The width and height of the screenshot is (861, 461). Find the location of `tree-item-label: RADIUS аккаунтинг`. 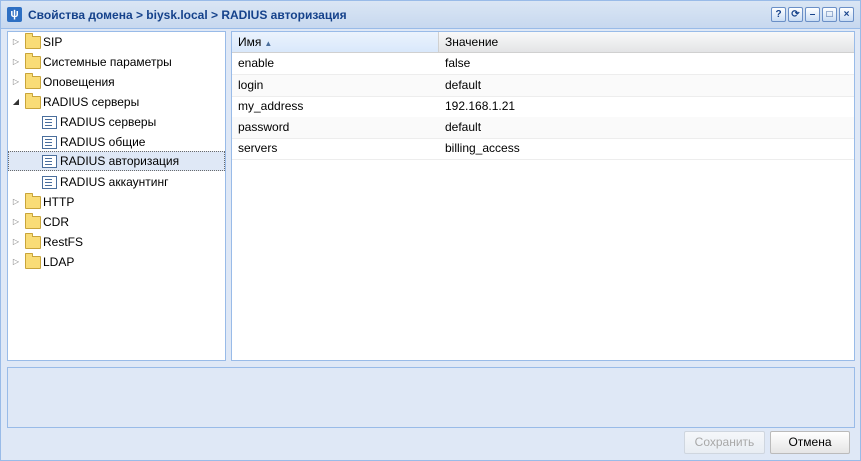

tree-item-label: RADIUS аккаунтинг is located at coordinates (114, 182).